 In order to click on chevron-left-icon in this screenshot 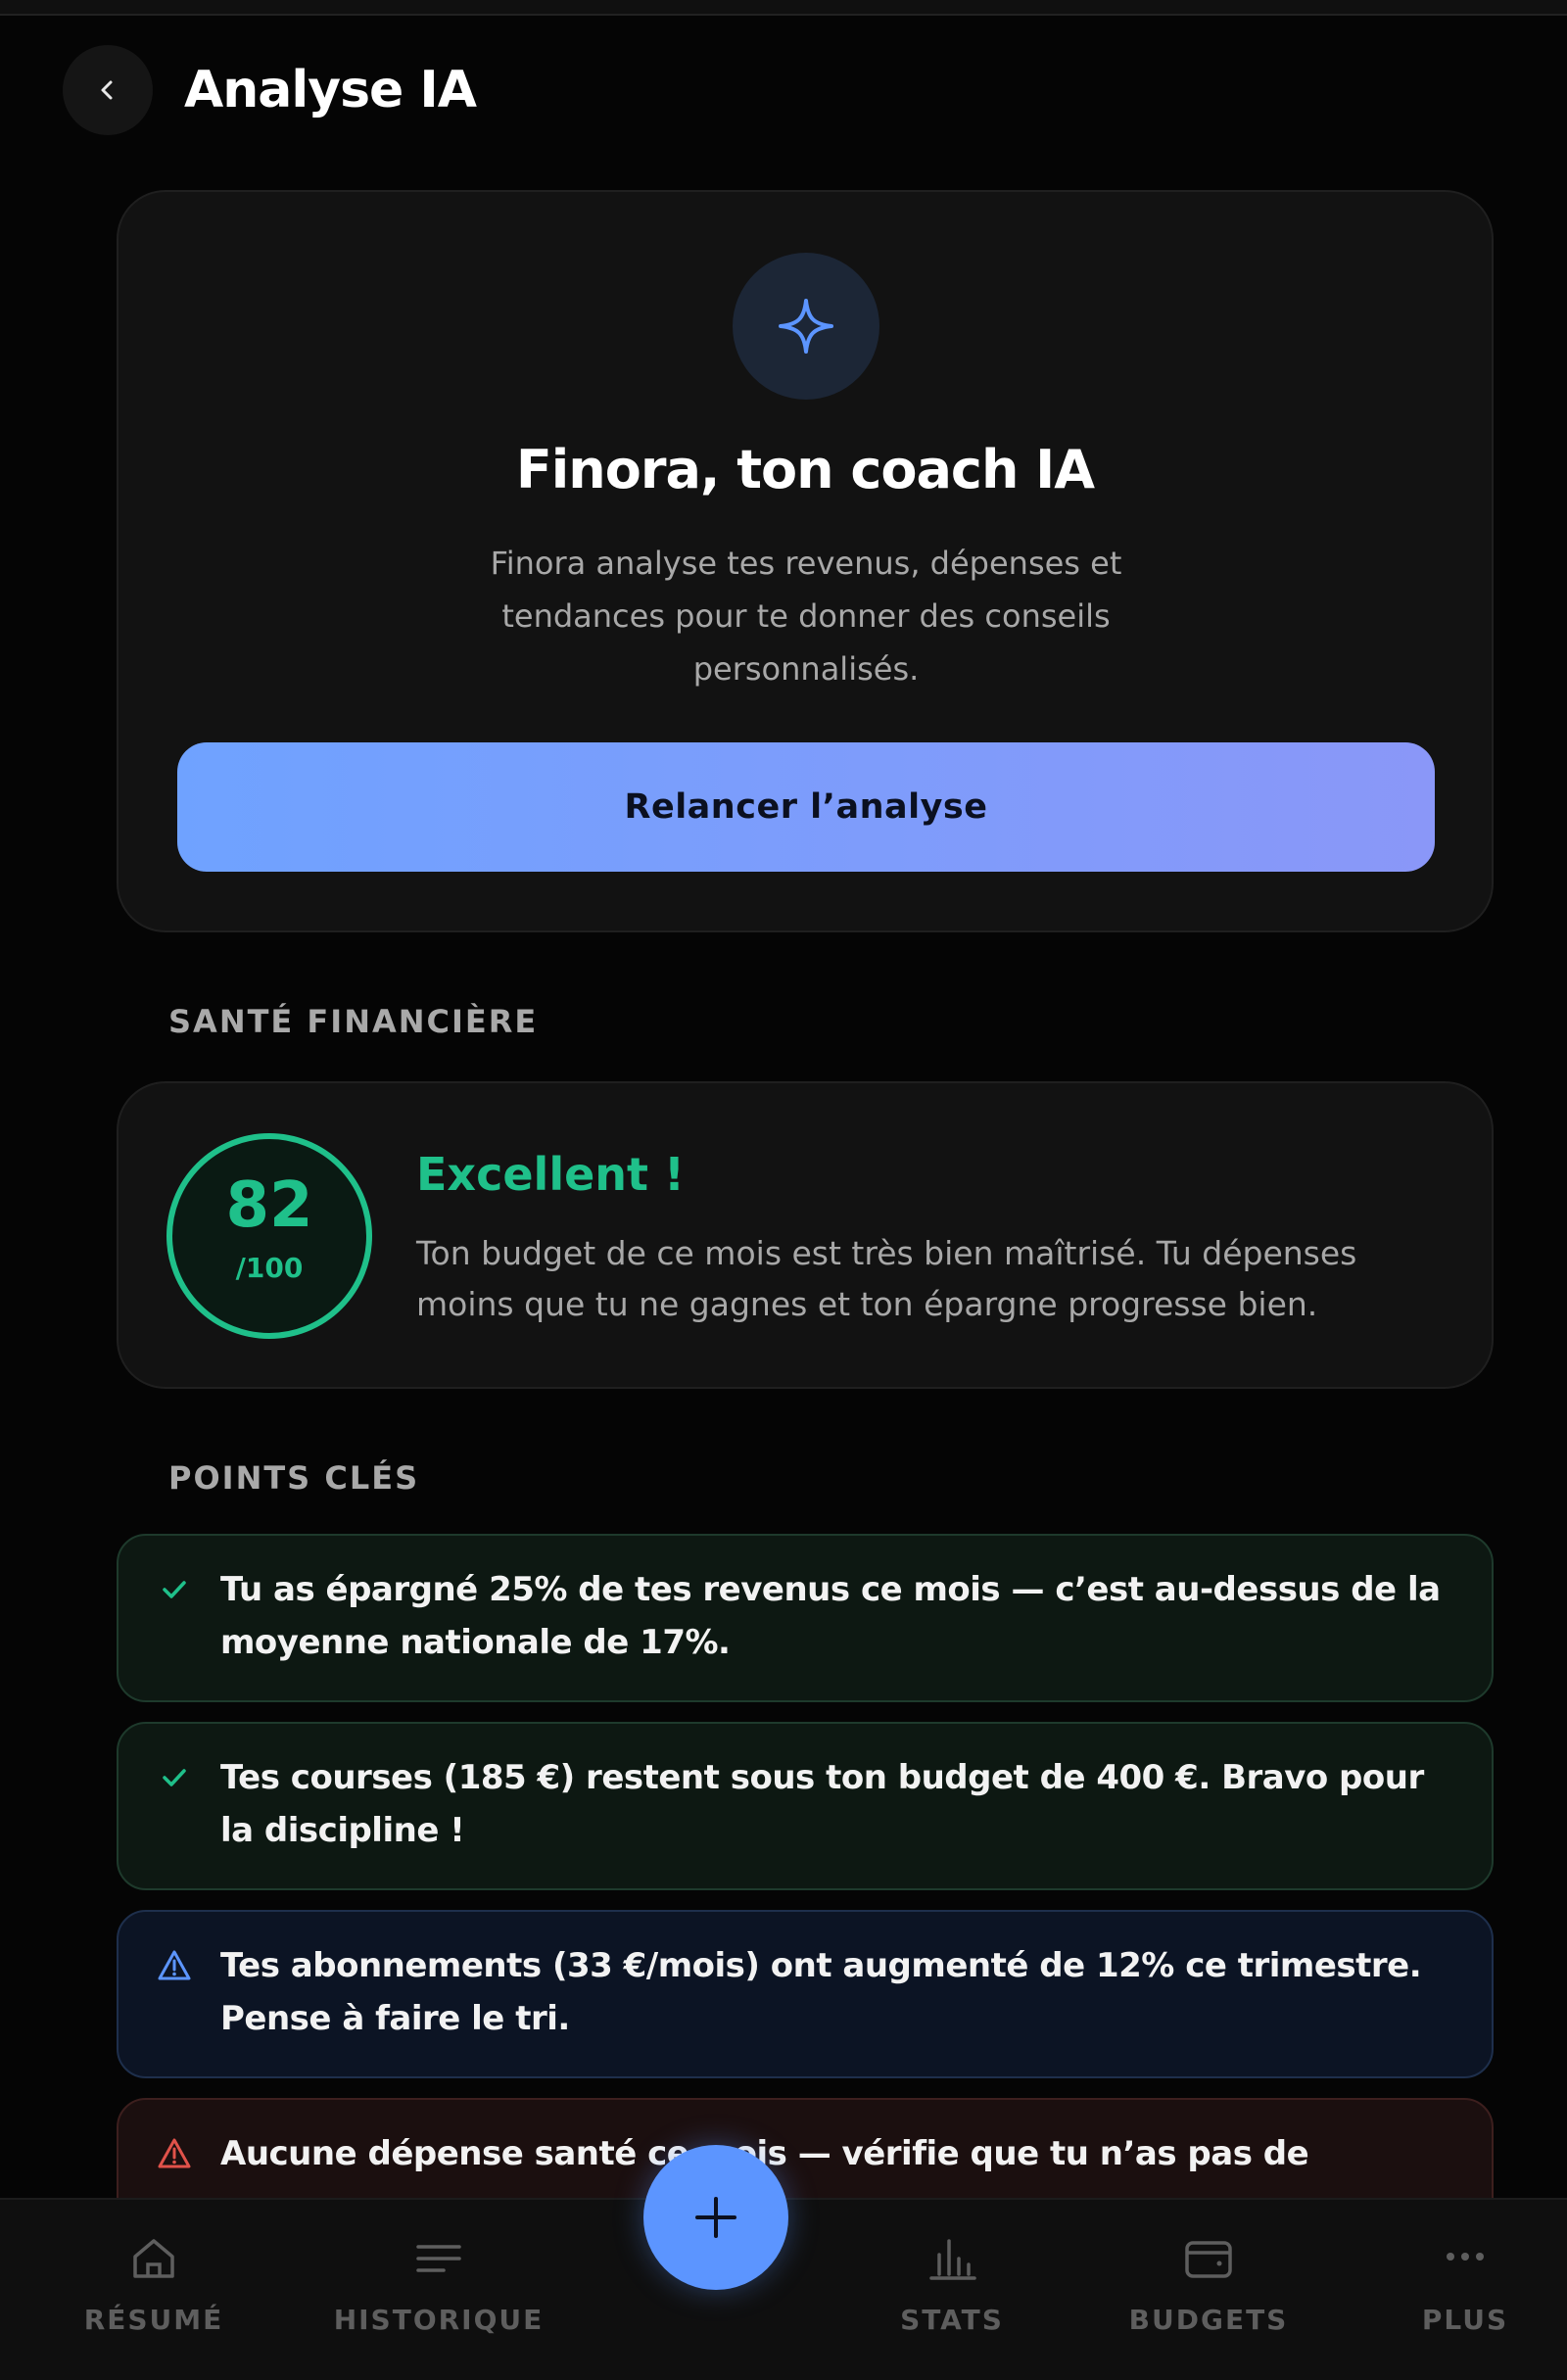, I will do `click(107, 90)`.